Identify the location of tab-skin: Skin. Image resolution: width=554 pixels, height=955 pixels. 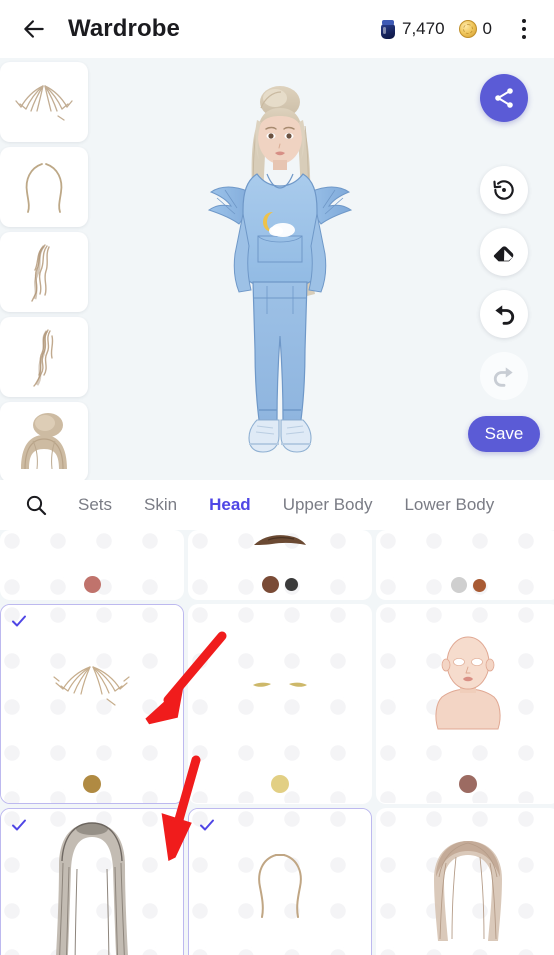
(160, 505).